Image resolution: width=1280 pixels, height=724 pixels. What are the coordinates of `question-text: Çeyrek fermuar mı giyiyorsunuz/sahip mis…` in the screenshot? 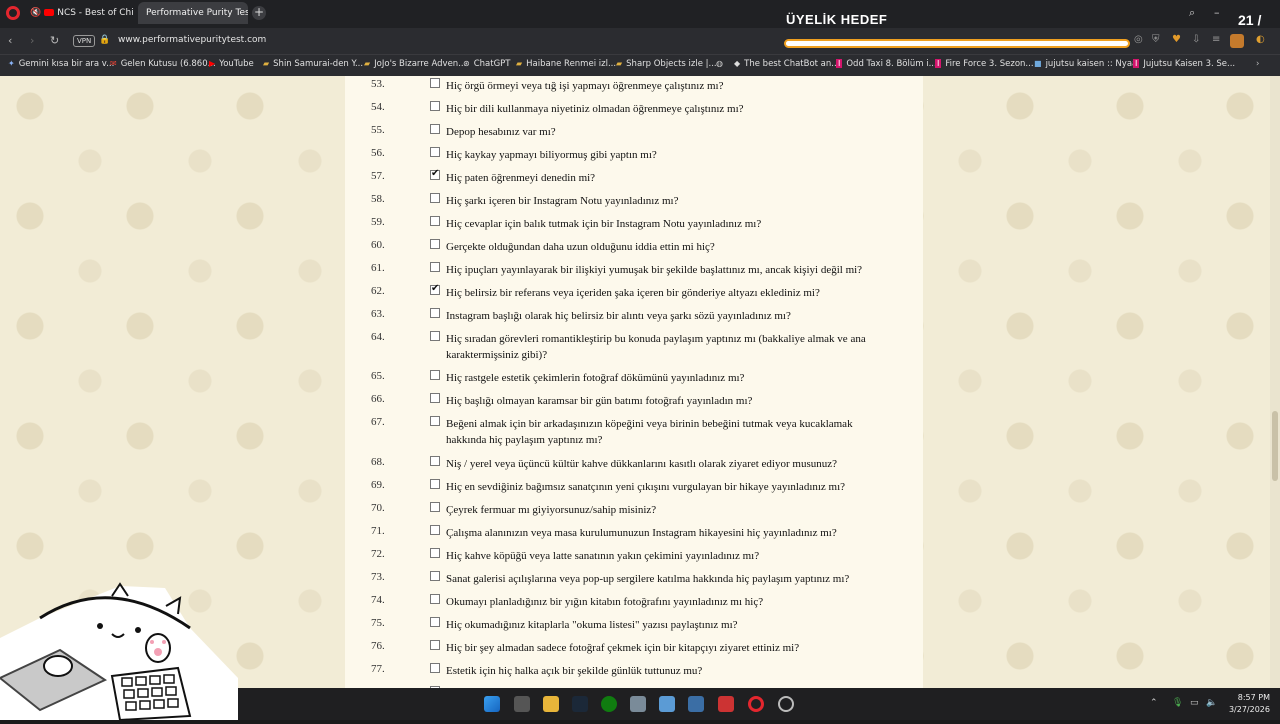 It's located at (656, 510).